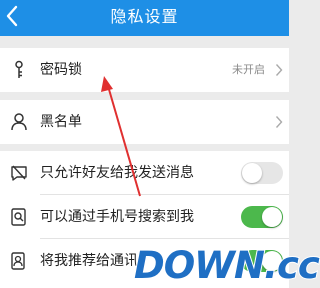 Image resolution: width=320 pixels, height=288 pixels. I want to click on recommend-contacts-label: 将我推荐给通讯, so click(89, 261).